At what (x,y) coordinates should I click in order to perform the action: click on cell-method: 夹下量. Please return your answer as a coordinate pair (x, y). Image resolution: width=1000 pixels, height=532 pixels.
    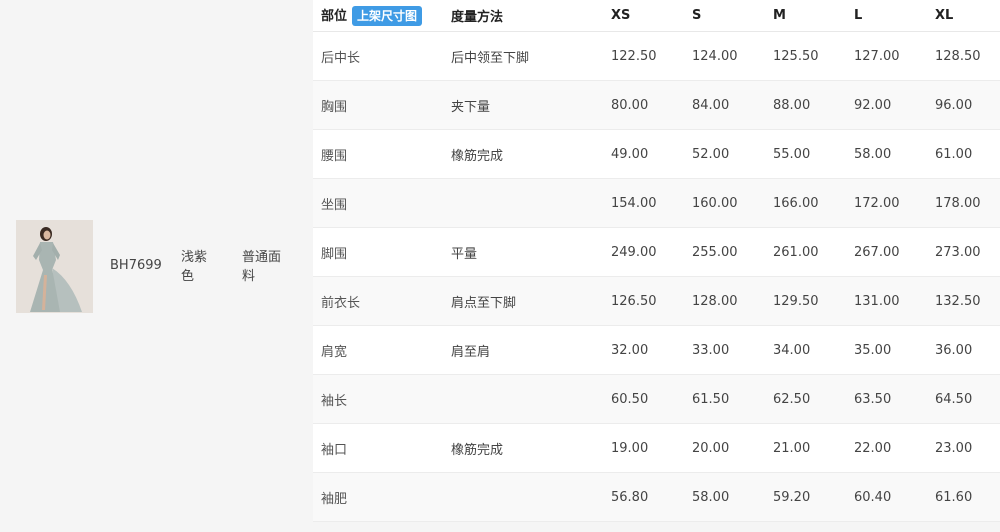
    Looking at the image, I should click on (523, 105).